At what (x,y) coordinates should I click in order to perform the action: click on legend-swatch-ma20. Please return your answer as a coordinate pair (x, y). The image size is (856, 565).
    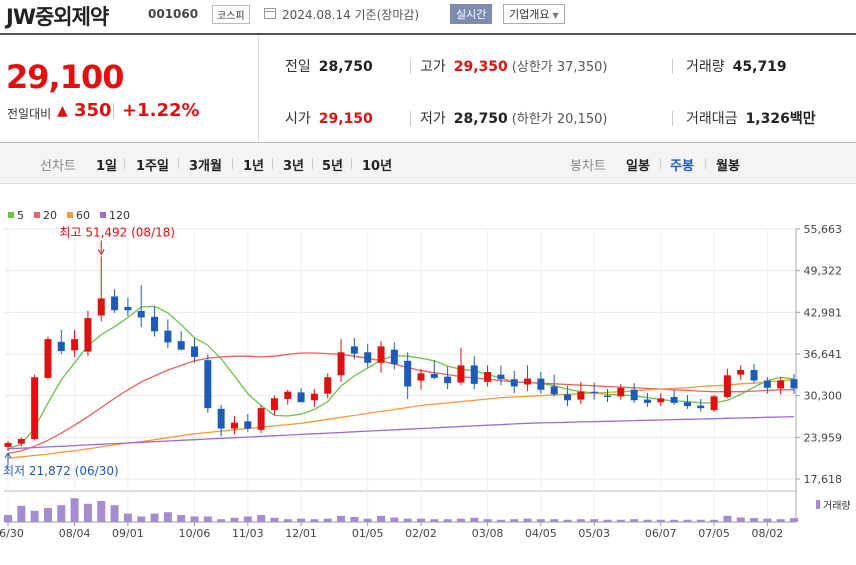
    Looking at the image, I should click on (37, 215).